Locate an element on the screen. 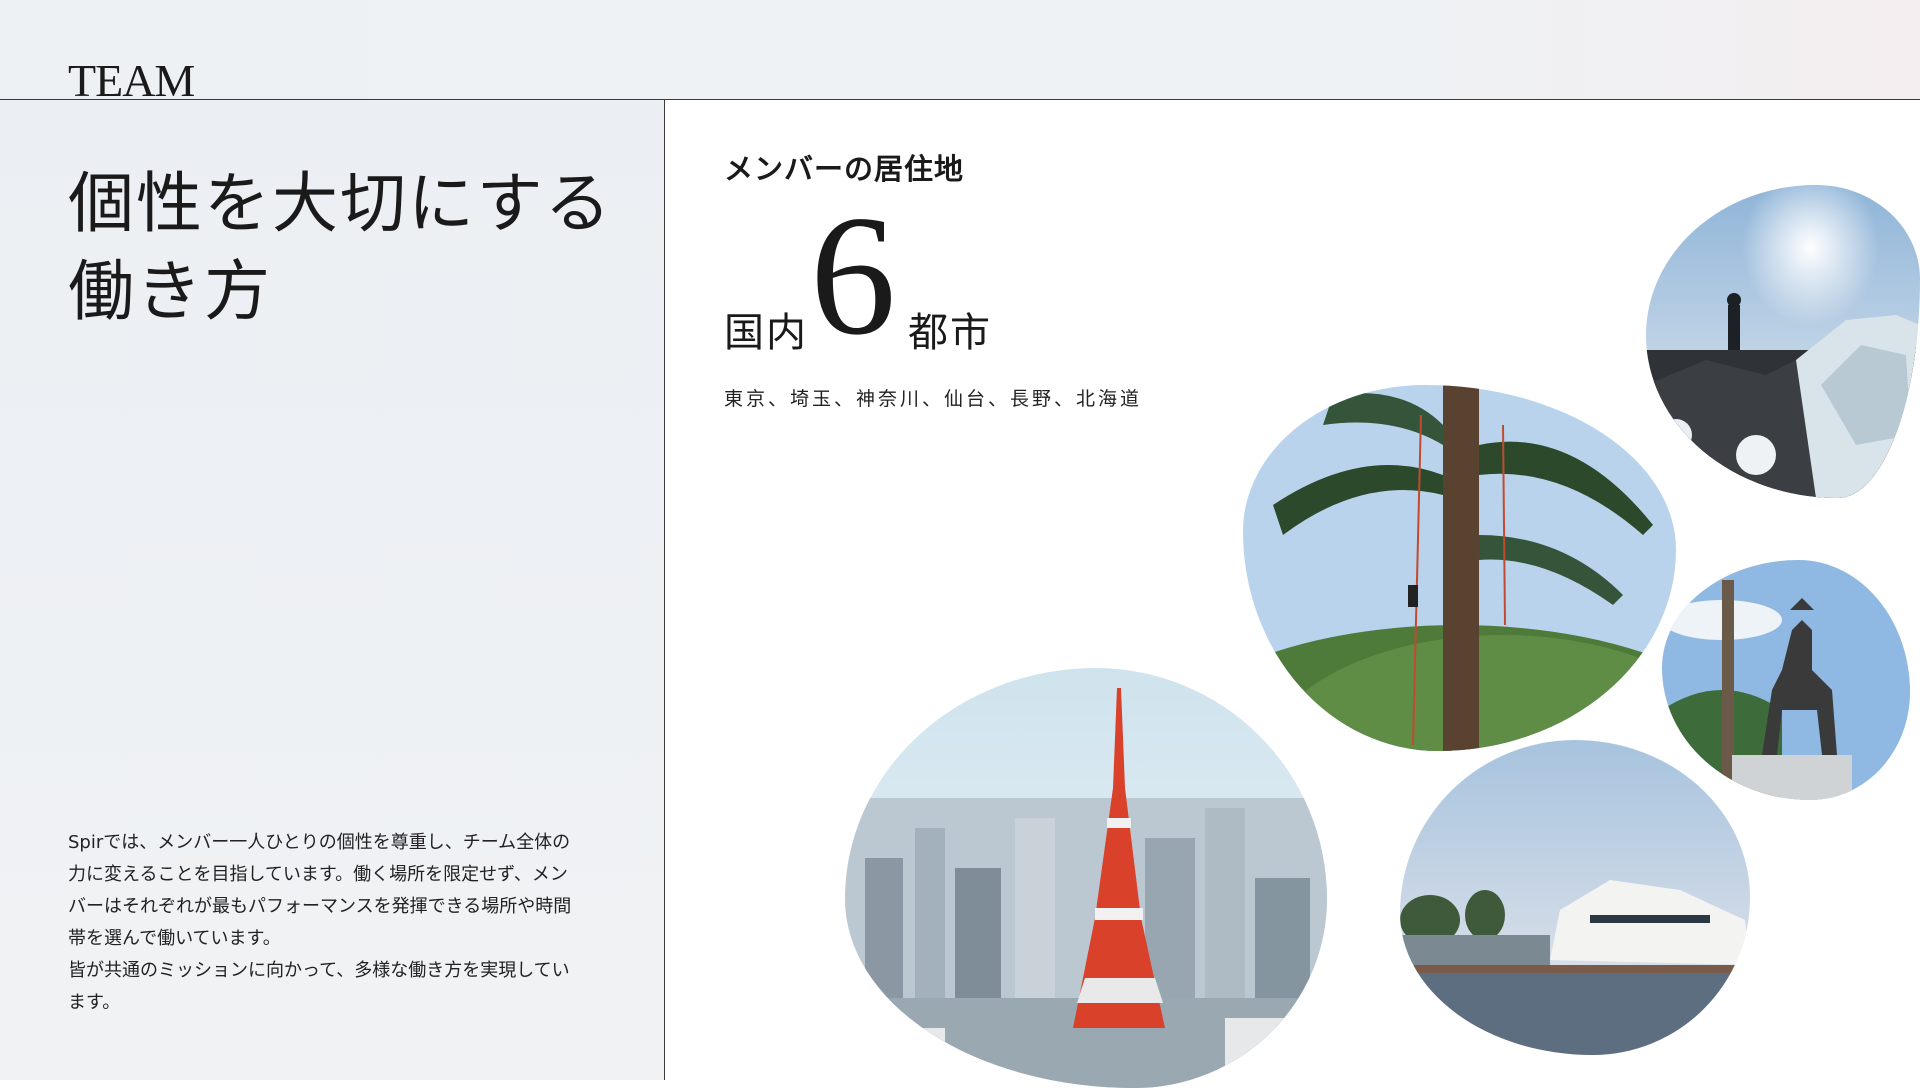 The width and height of the screenshot is (1920, 1088). description-line: 帯を選んで働いています。 is located at coordinates (174, 938).